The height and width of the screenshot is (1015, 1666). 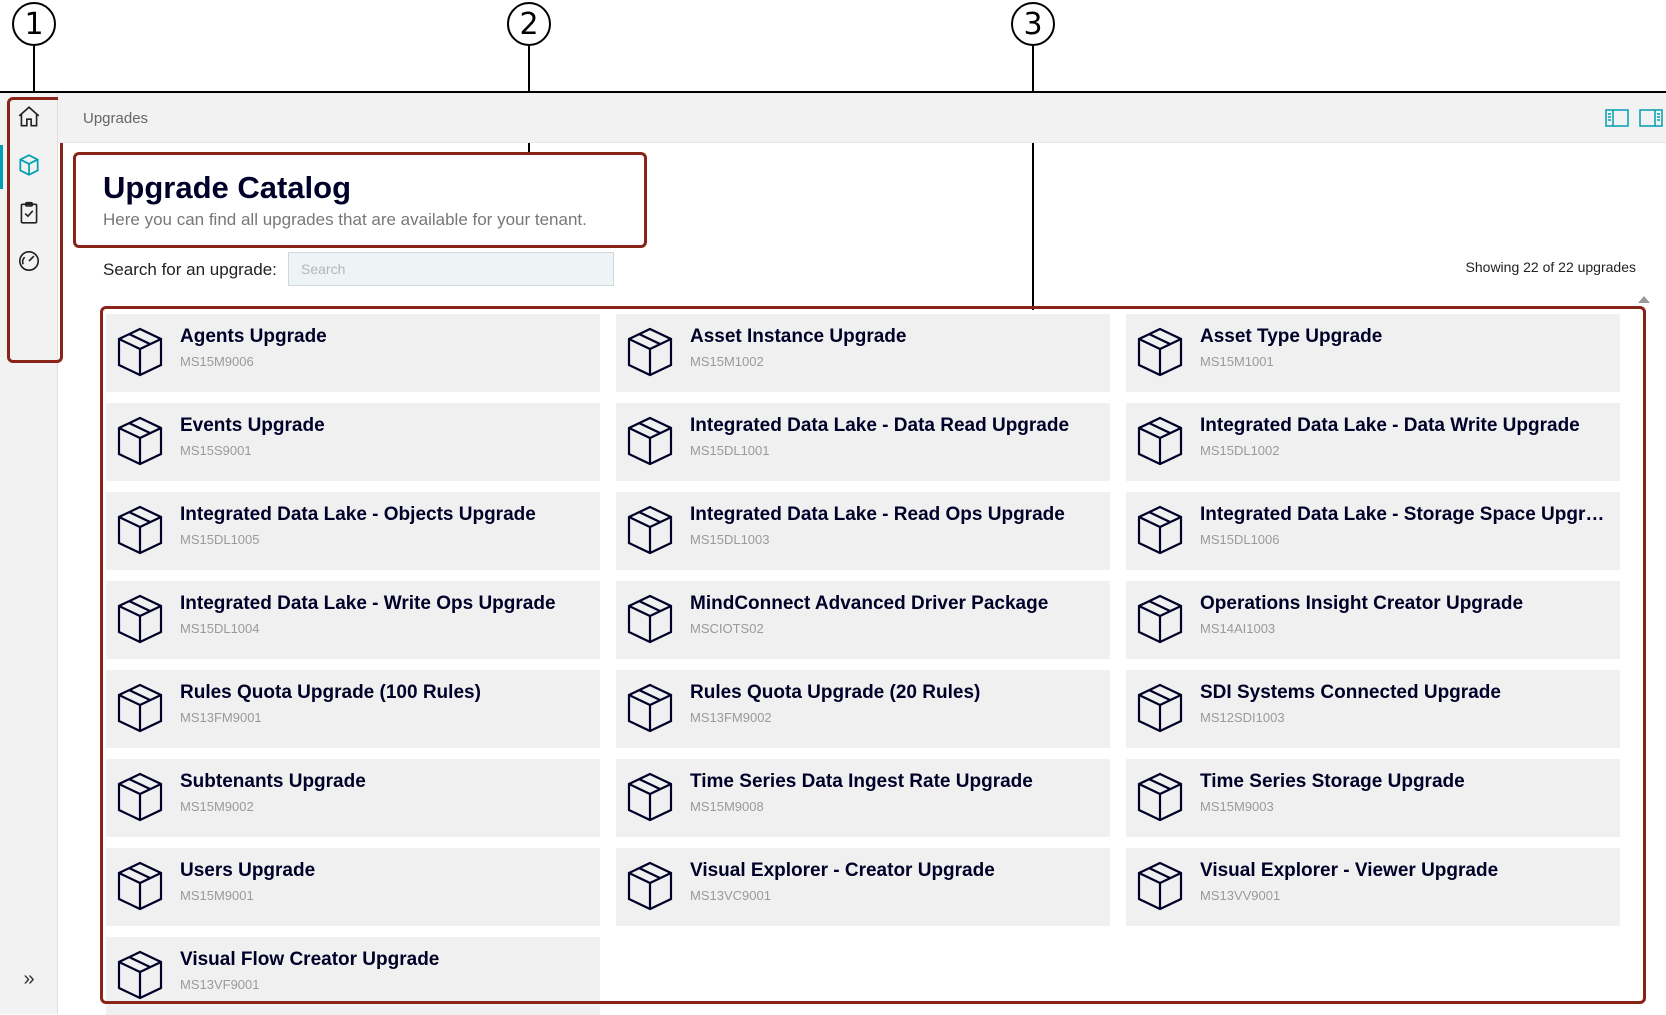 I want to click on scroll-up-arrow-icon, so click(x=1644, y=299).